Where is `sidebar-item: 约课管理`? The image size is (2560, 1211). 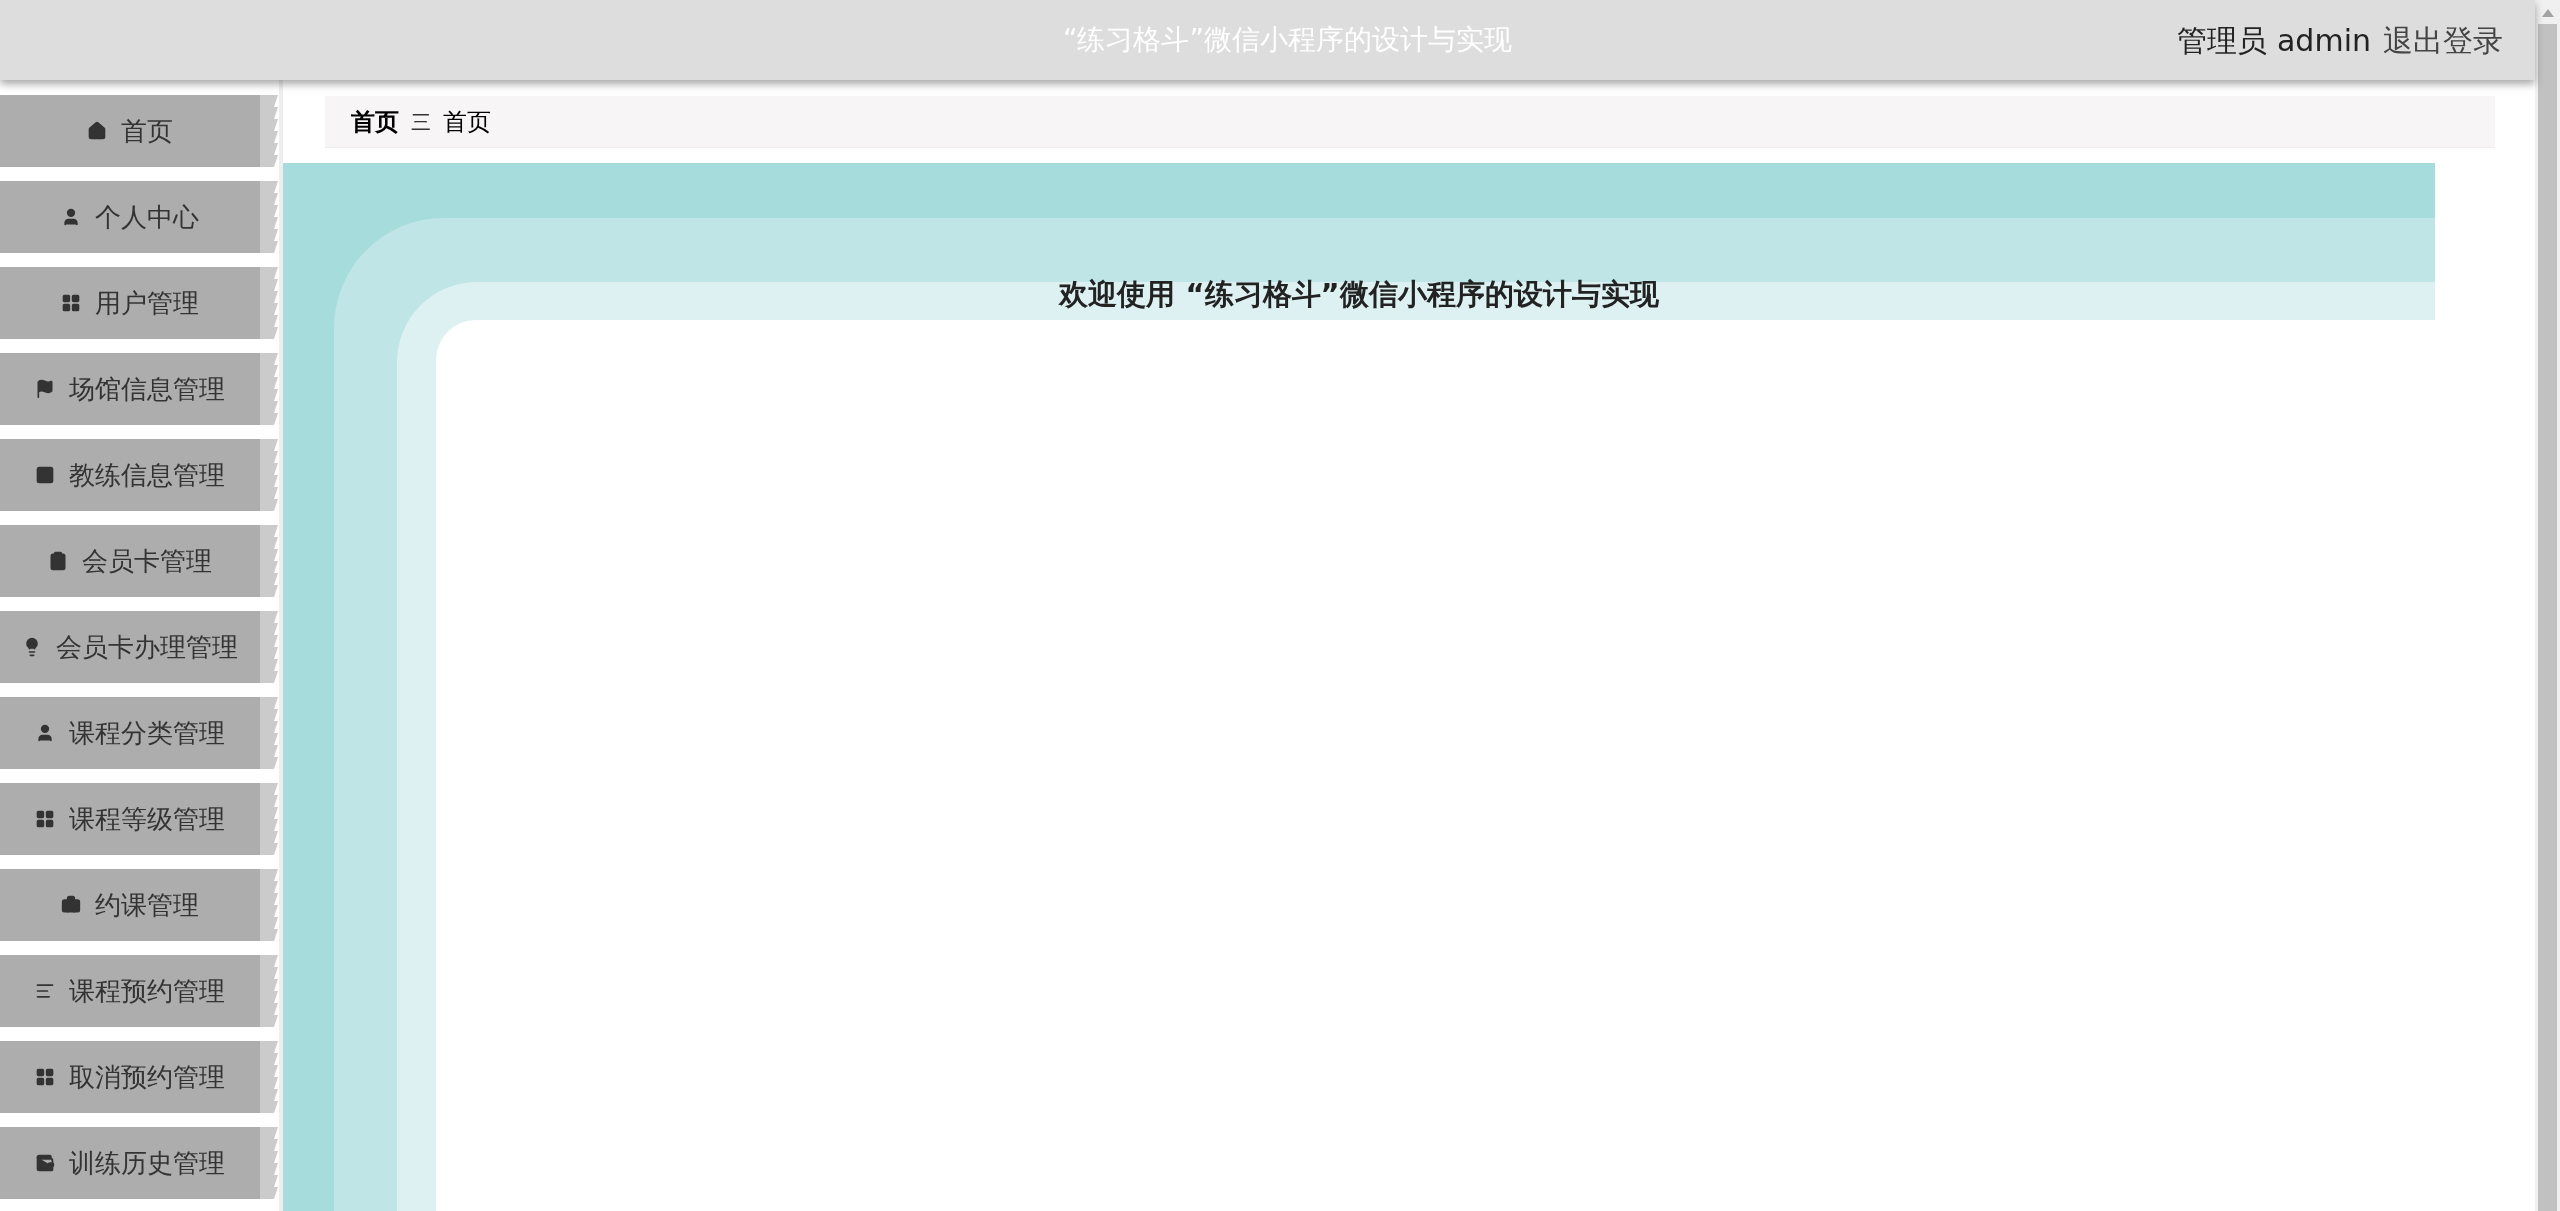 sidebar-item: 约课管理 is located at coordinates (130, 905).